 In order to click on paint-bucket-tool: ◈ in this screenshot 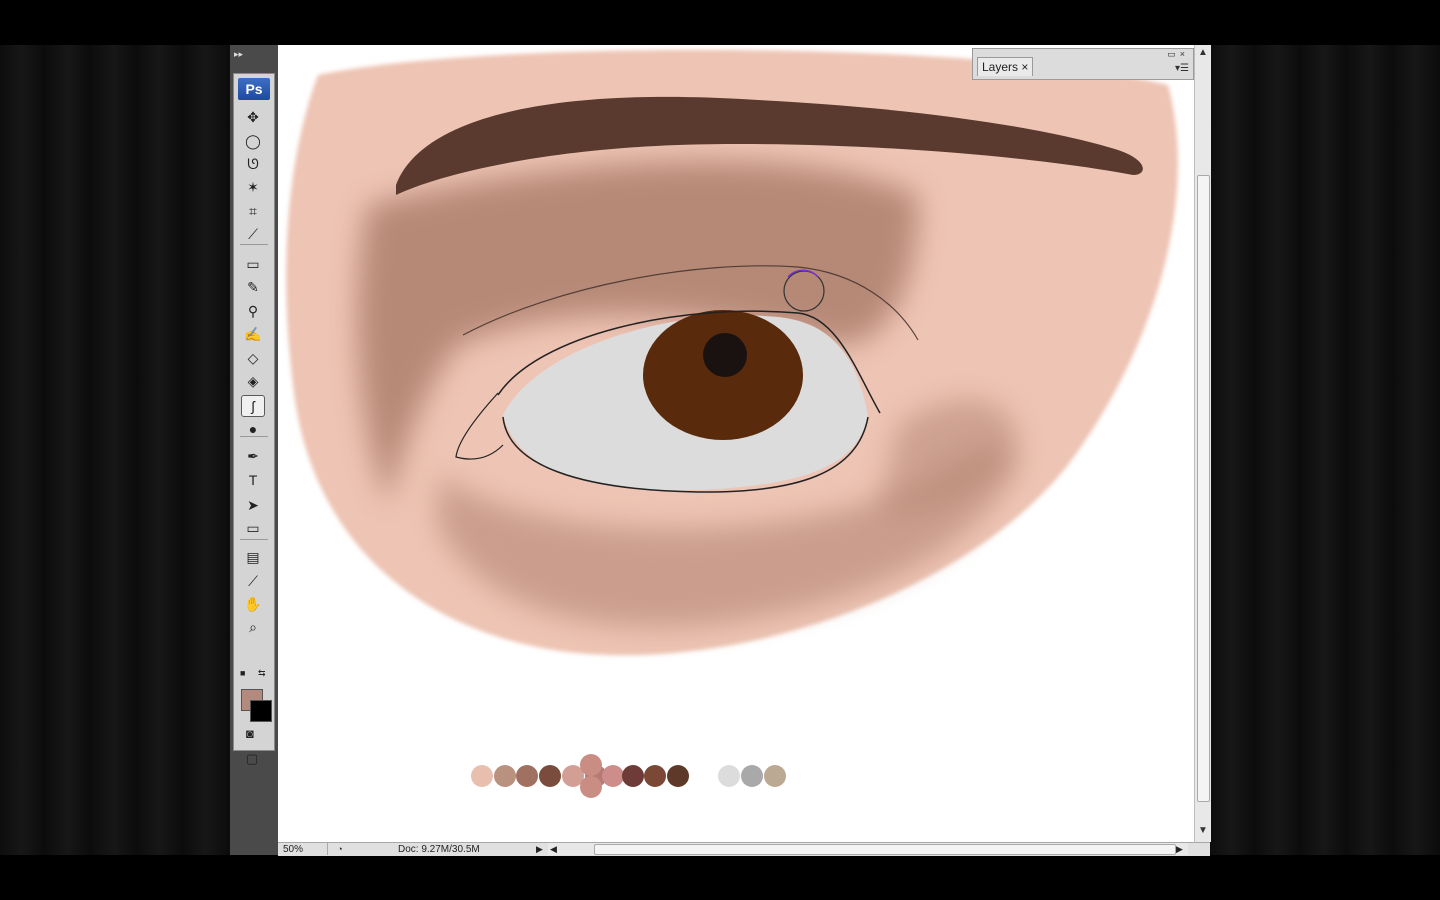, I will do `click(253, 381)`.